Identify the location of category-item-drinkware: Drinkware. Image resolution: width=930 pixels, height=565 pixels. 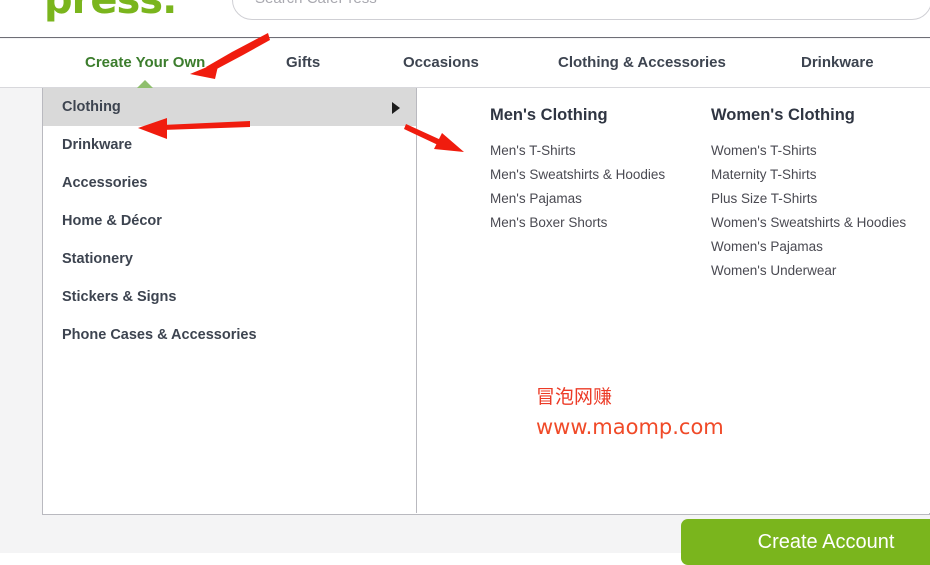
(229, 145).